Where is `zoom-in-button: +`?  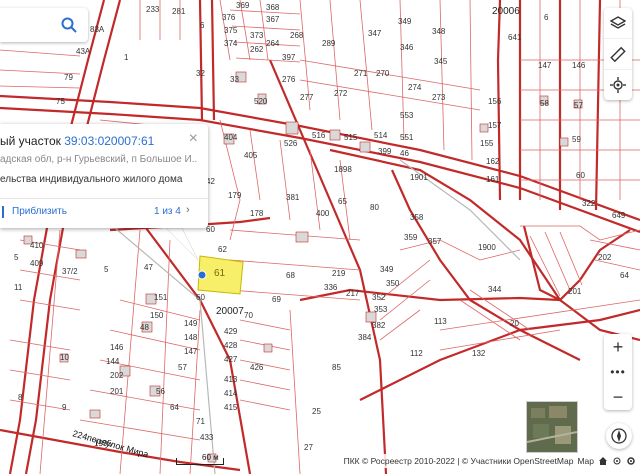 zoom-in-button: + is located at coordinates (618, 347).